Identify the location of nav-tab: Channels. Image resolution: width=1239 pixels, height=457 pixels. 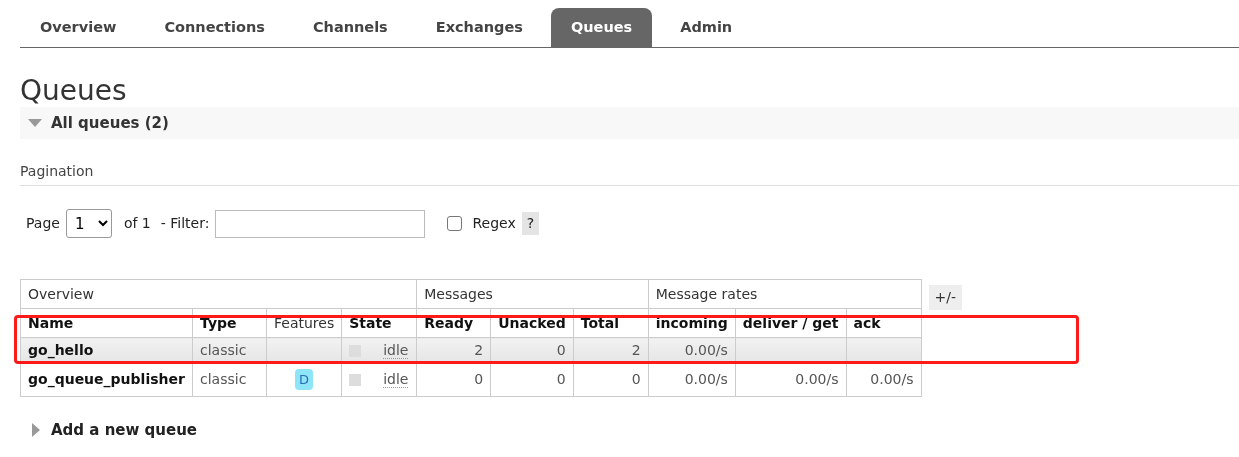
(350, 27).